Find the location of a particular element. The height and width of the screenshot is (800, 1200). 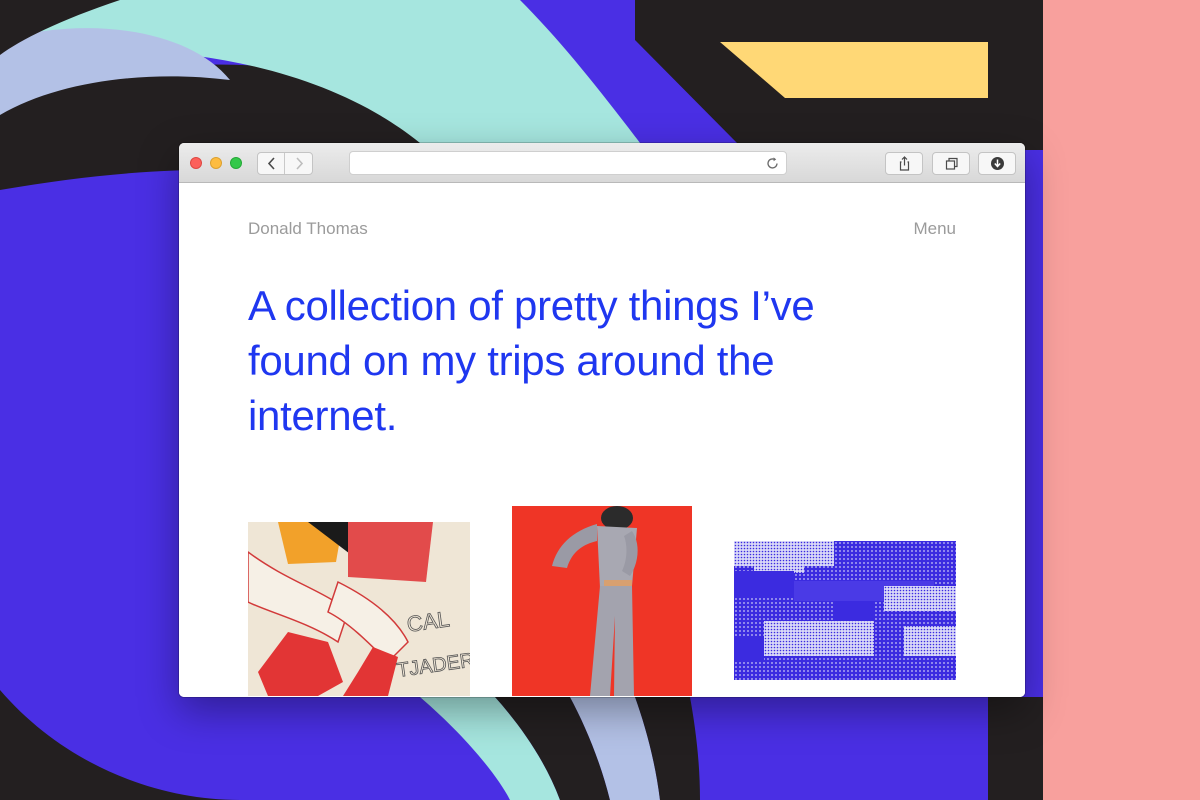

navigation-buttons is located at coordinates (285, 163).